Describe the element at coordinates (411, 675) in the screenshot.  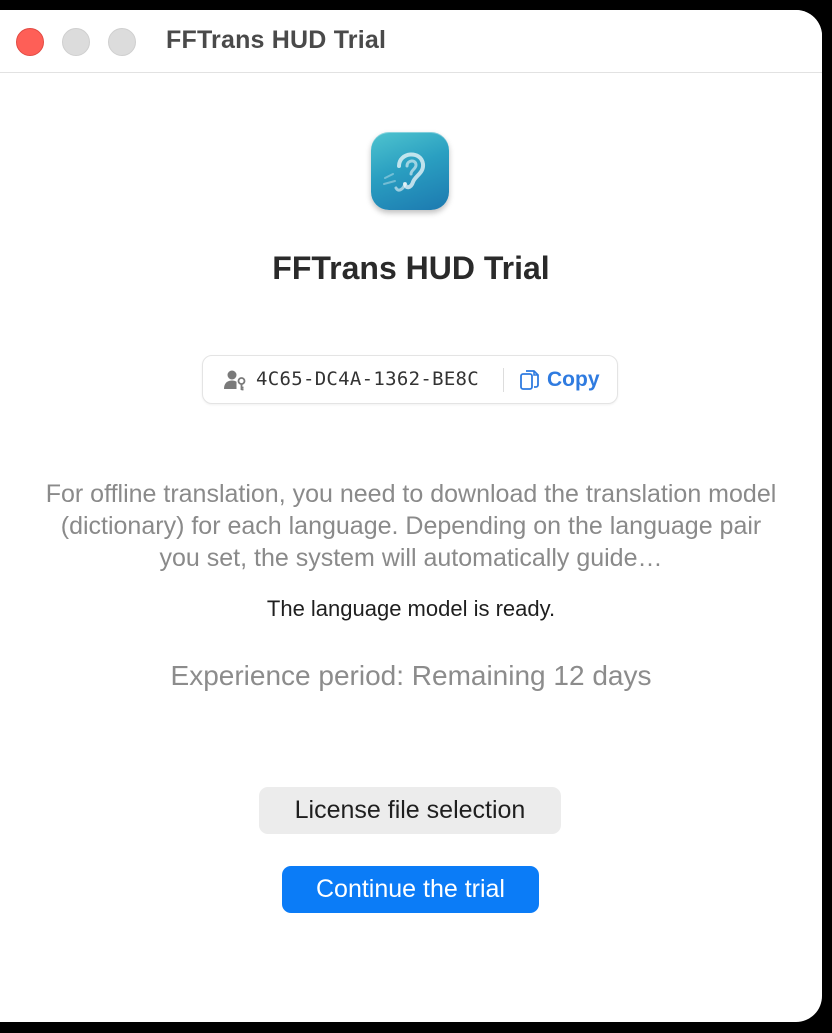
I see `trial-remaining: Experience period: Remaining 12 days` at that location.